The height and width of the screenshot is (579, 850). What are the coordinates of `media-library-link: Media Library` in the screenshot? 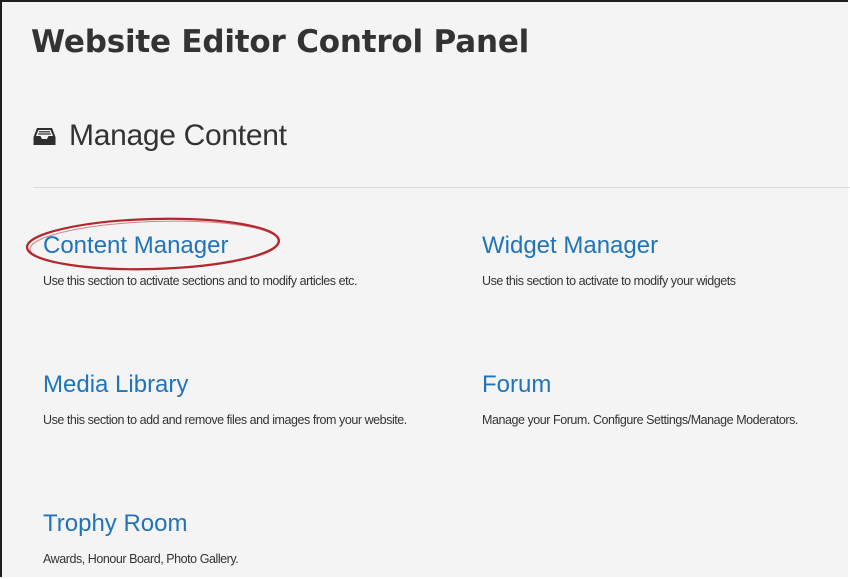 It's located at (115, 385).